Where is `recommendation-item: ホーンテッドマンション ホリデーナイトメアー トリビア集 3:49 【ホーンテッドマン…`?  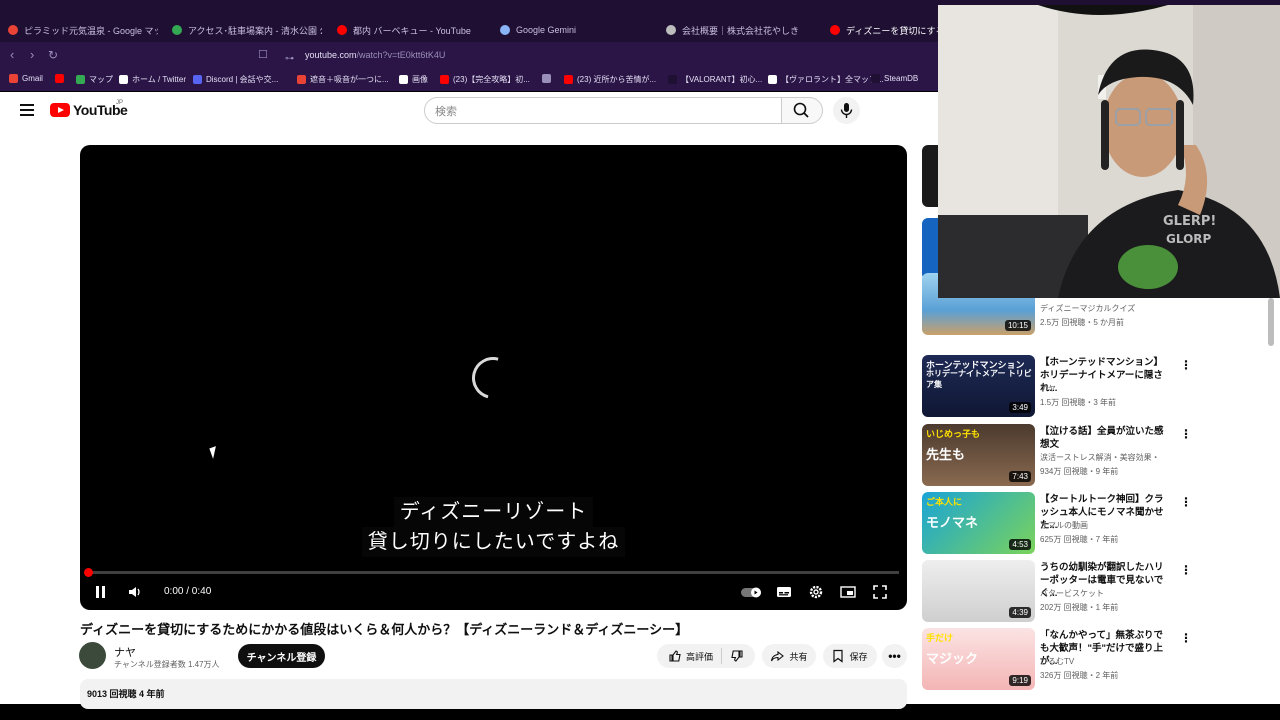 recommendation-item: ホーンテッドマンション ホリデーナイトメアー トリビア集 3:49 【ホーンテッドマン… is located at coordinates (1072, 386).